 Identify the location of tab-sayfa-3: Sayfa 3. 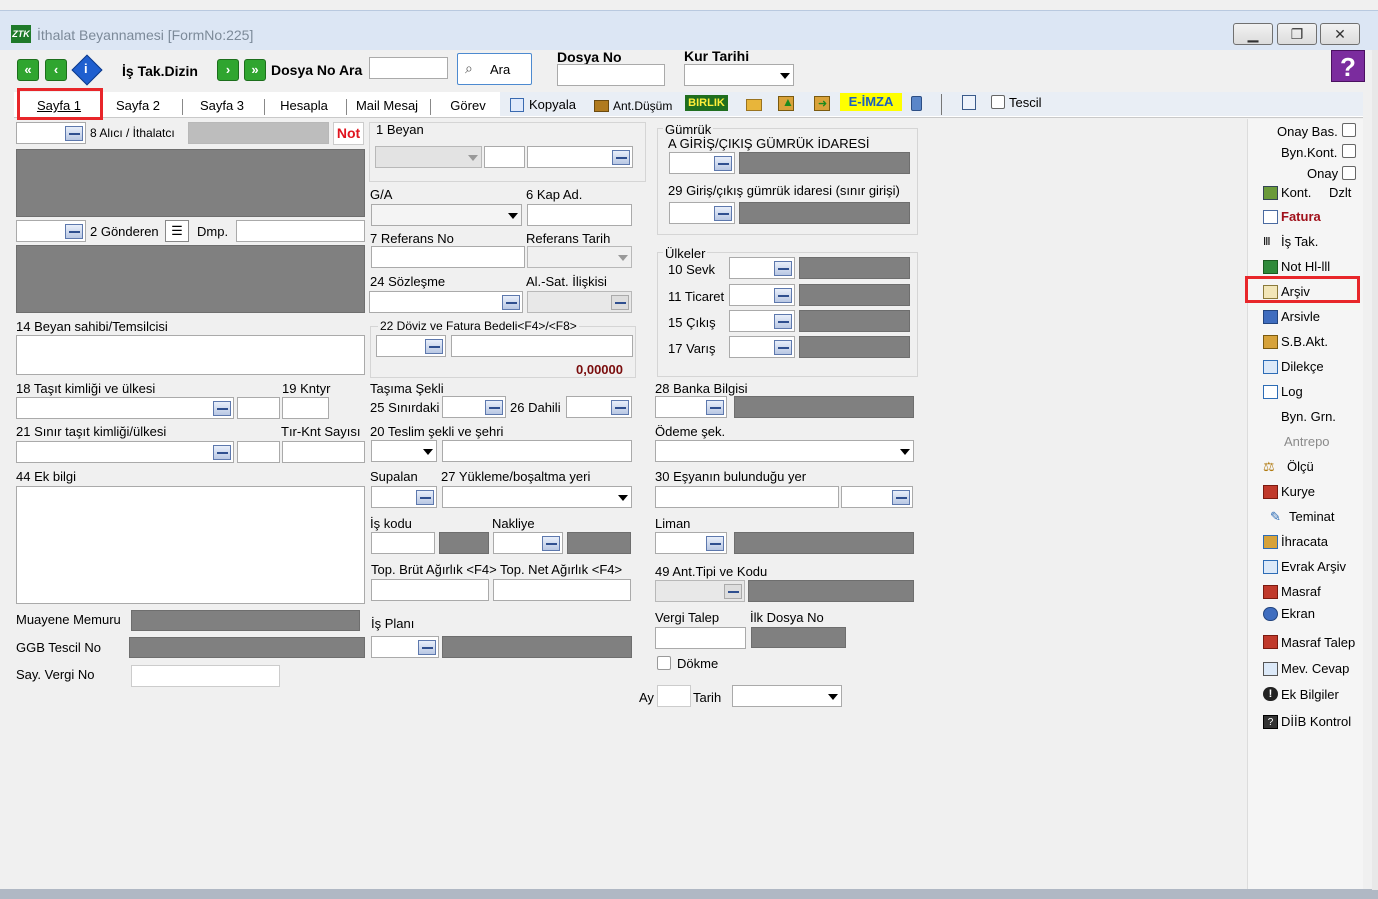
(222, 106).